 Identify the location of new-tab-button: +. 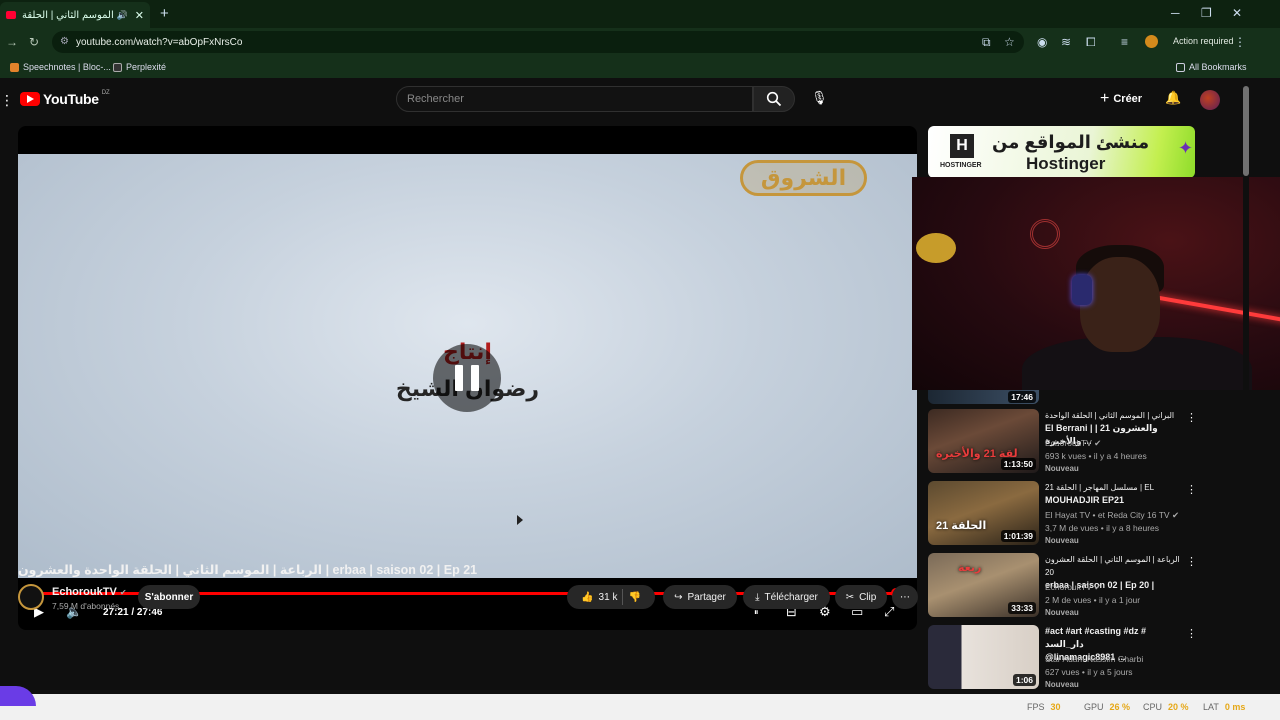
(164, 13).